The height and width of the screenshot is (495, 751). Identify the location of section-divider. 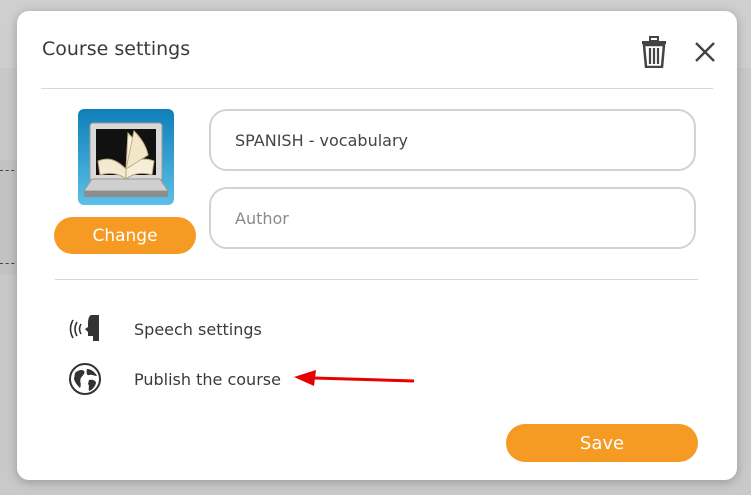
(376, 279).